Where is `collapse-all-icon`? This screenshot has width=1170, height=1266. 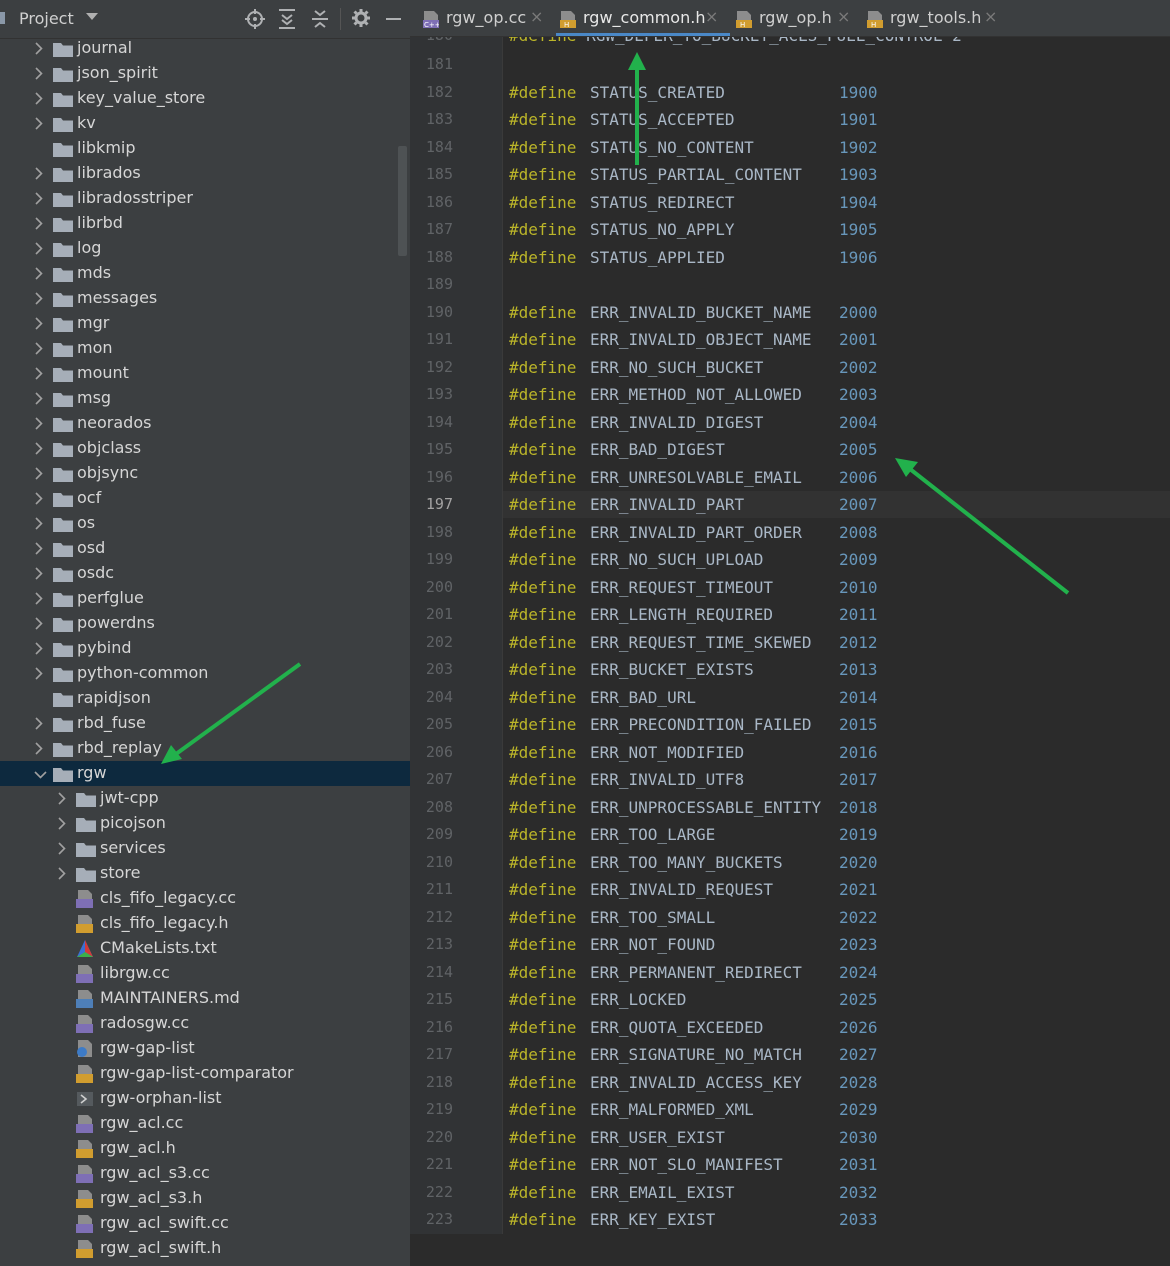 collapse-all-icon is located at coordinates (320, 19).